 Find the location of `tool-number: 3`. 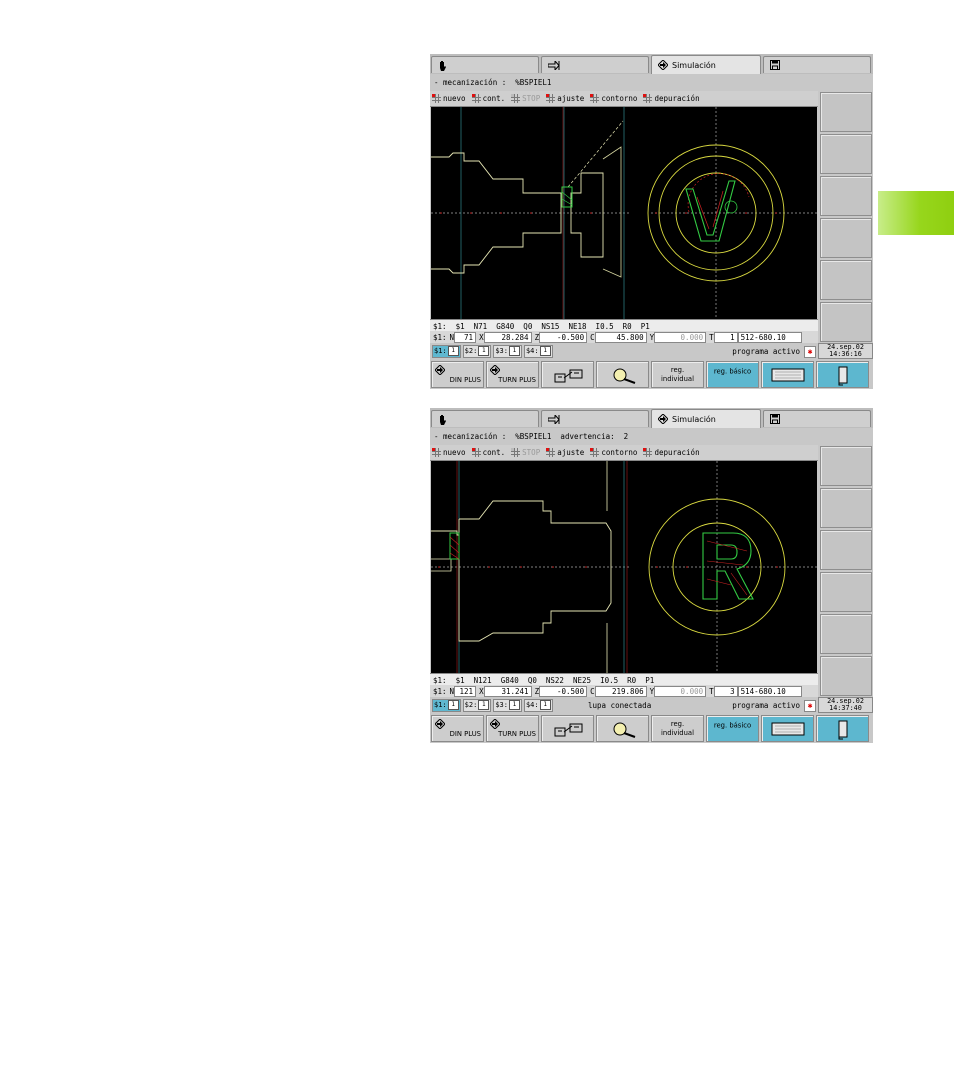

tool-number: 3 is located at coordinates (725, 691).